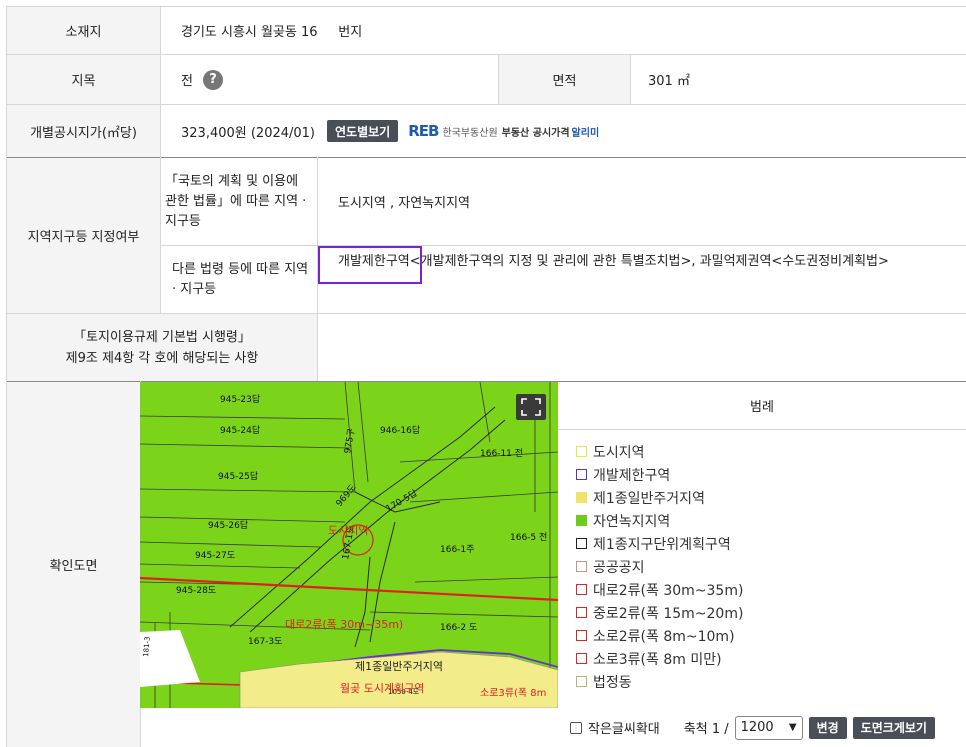  Describe the element at coordinates (706, 729) in the screenshot. I see `scale-label: 축척 1 /` at that location.